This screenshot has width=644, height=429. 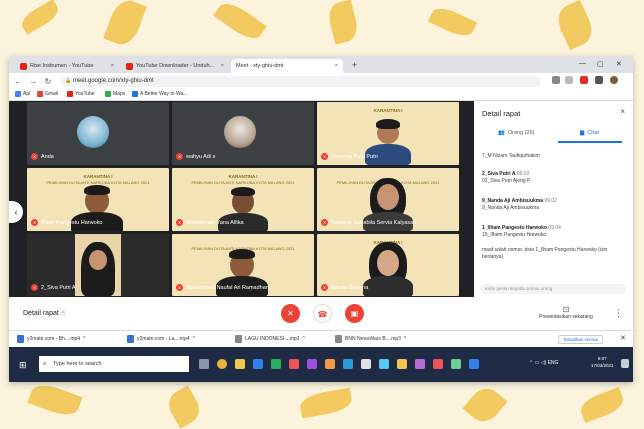 What do you see at coordinates (222, 364) in the screenshot?
I see `chrome-icon` at bounding box center [222, 364].